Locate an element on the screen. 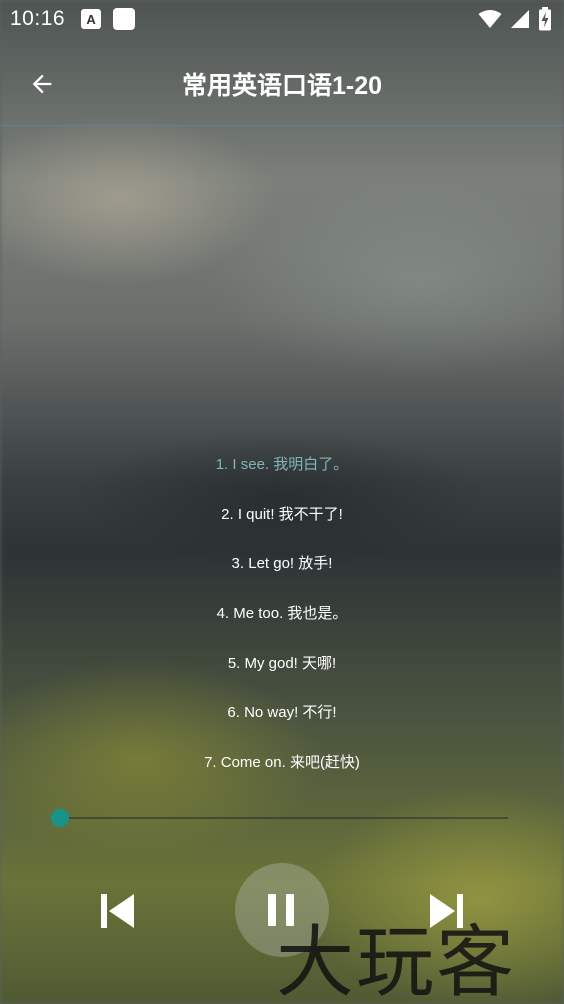  notification-letter: A is located at coordinates (91, 19).